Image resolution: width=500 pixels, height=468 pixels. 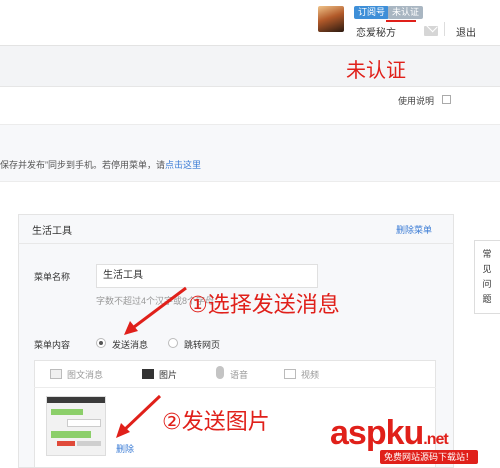 What do you see at coordinates (239, 374) in the screenshot?
I see `tab-voice: 语音` at bounding box center [239, 374].